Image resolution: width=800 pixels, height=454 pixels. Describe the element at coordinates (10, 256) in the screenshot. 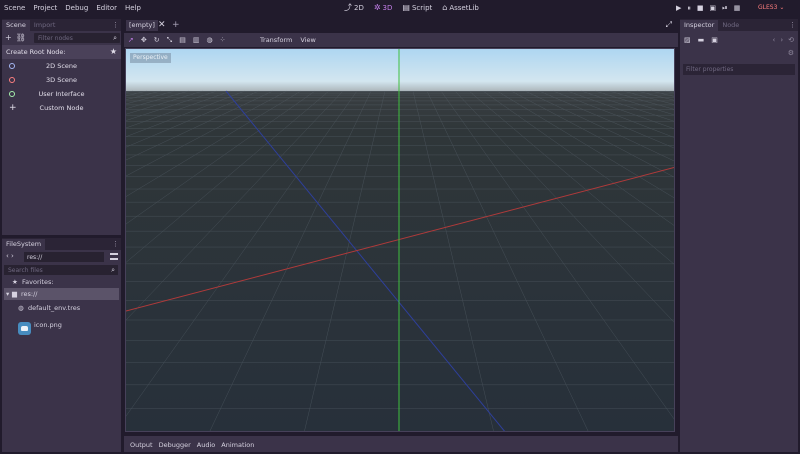

I see `history-arrows-icon: ‹ ›` at that location.